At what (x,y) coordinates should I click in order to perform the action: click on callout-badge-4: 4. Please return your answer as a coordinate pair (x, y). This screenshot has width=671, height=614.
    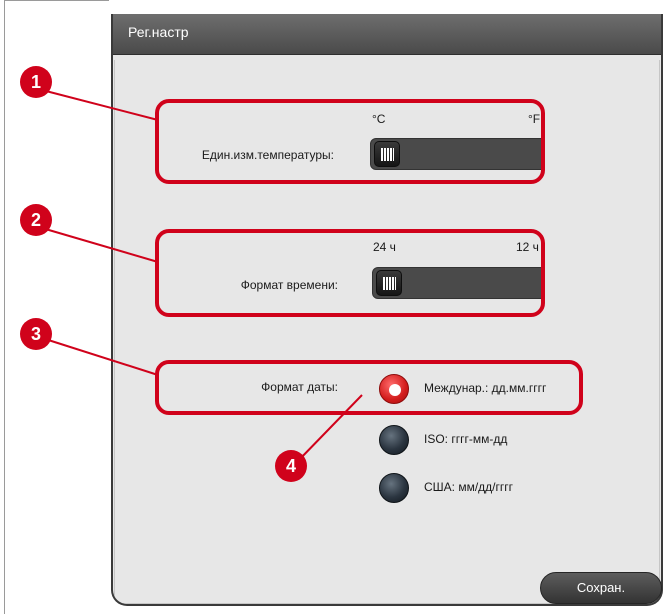
    Looking at the image, I should click on (291, 466).